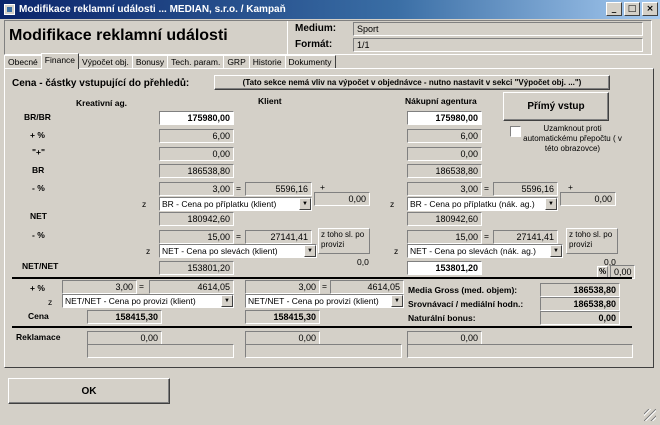  I want to click on reklamace-3: 0,00, so click(444, 338).